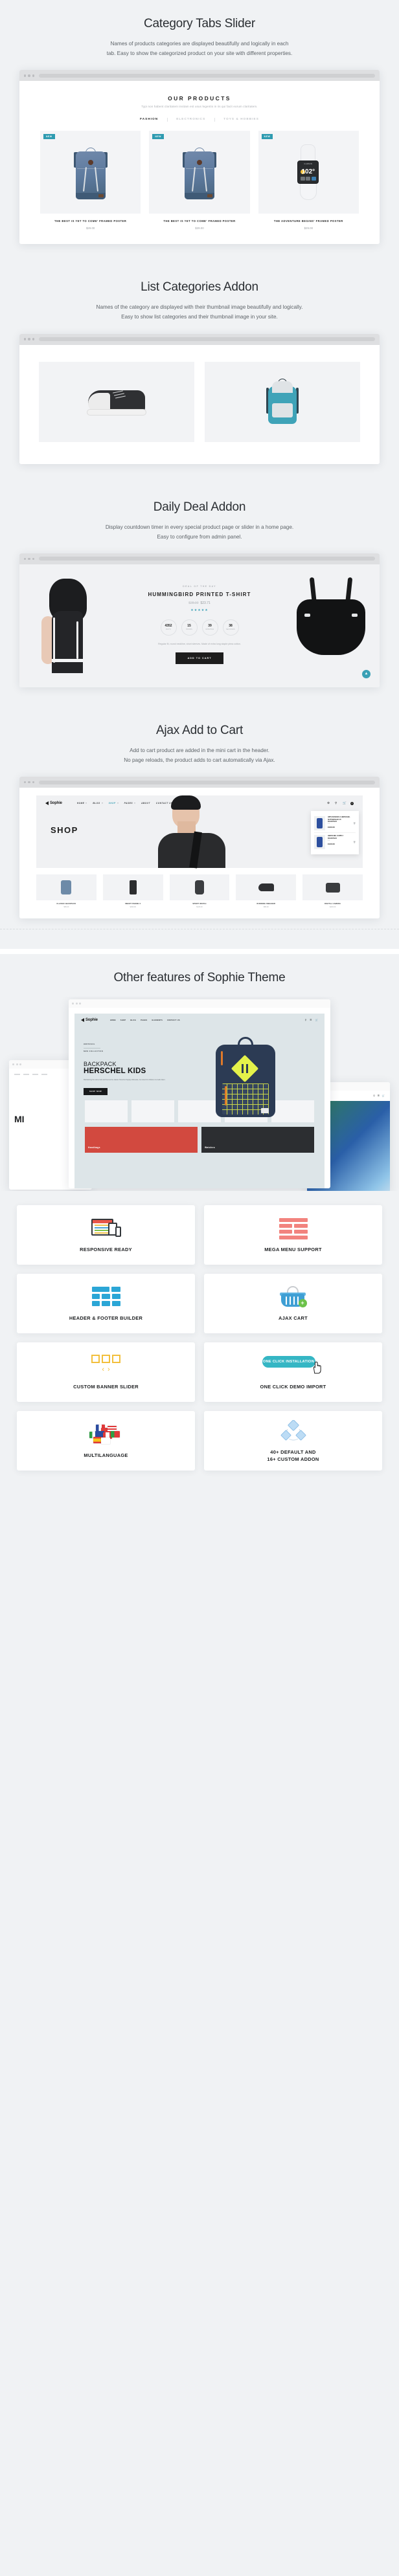  What do you see at coordinates (266, 904) in the screenshot?
I see `product-name: RUNNING SNEAKER` at bounding box center [266, 904].